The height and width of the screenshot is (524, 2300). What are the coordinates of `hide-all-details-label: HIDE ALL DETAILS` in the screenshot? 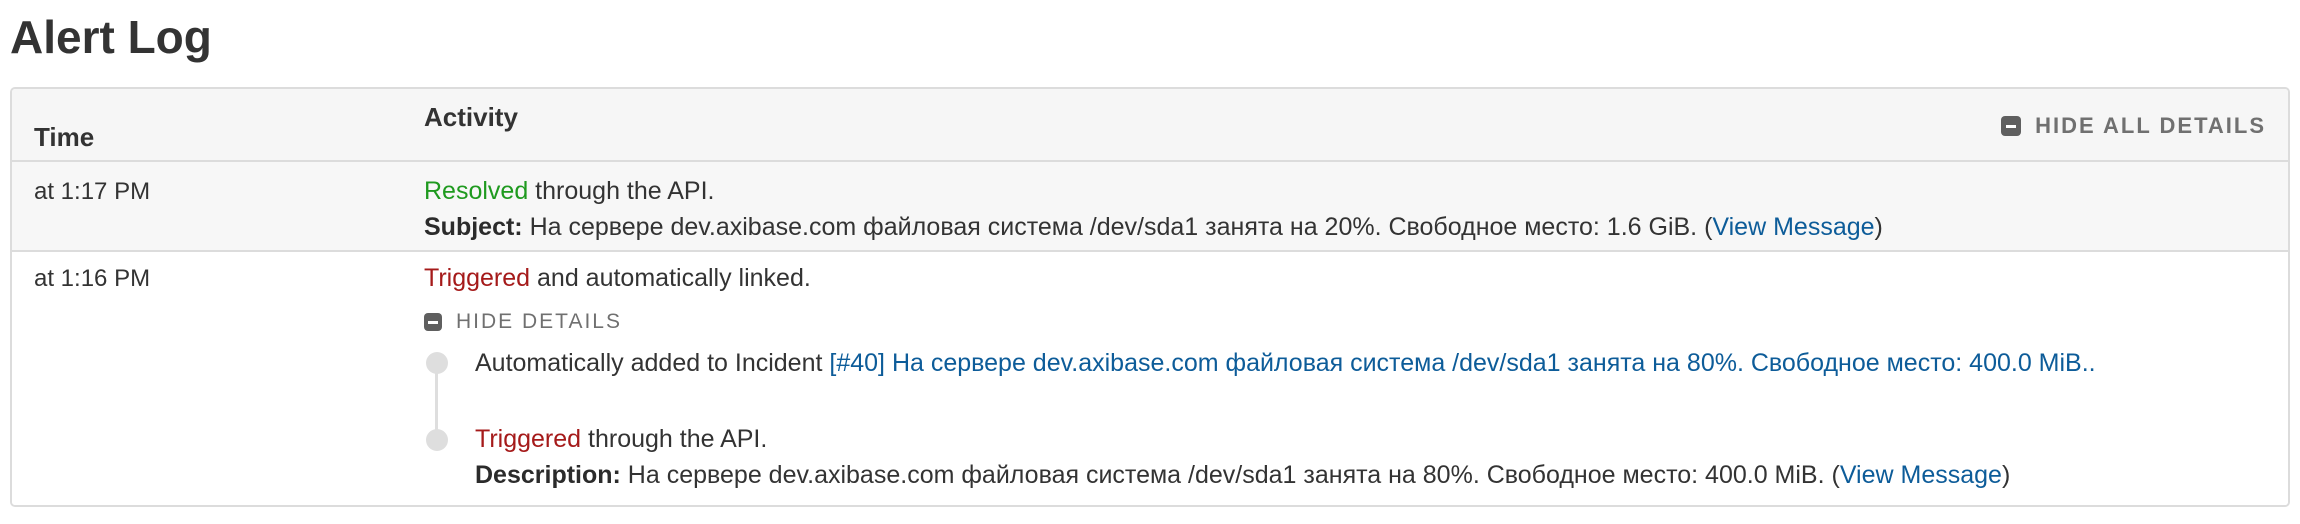 It's located at (2150, 125).